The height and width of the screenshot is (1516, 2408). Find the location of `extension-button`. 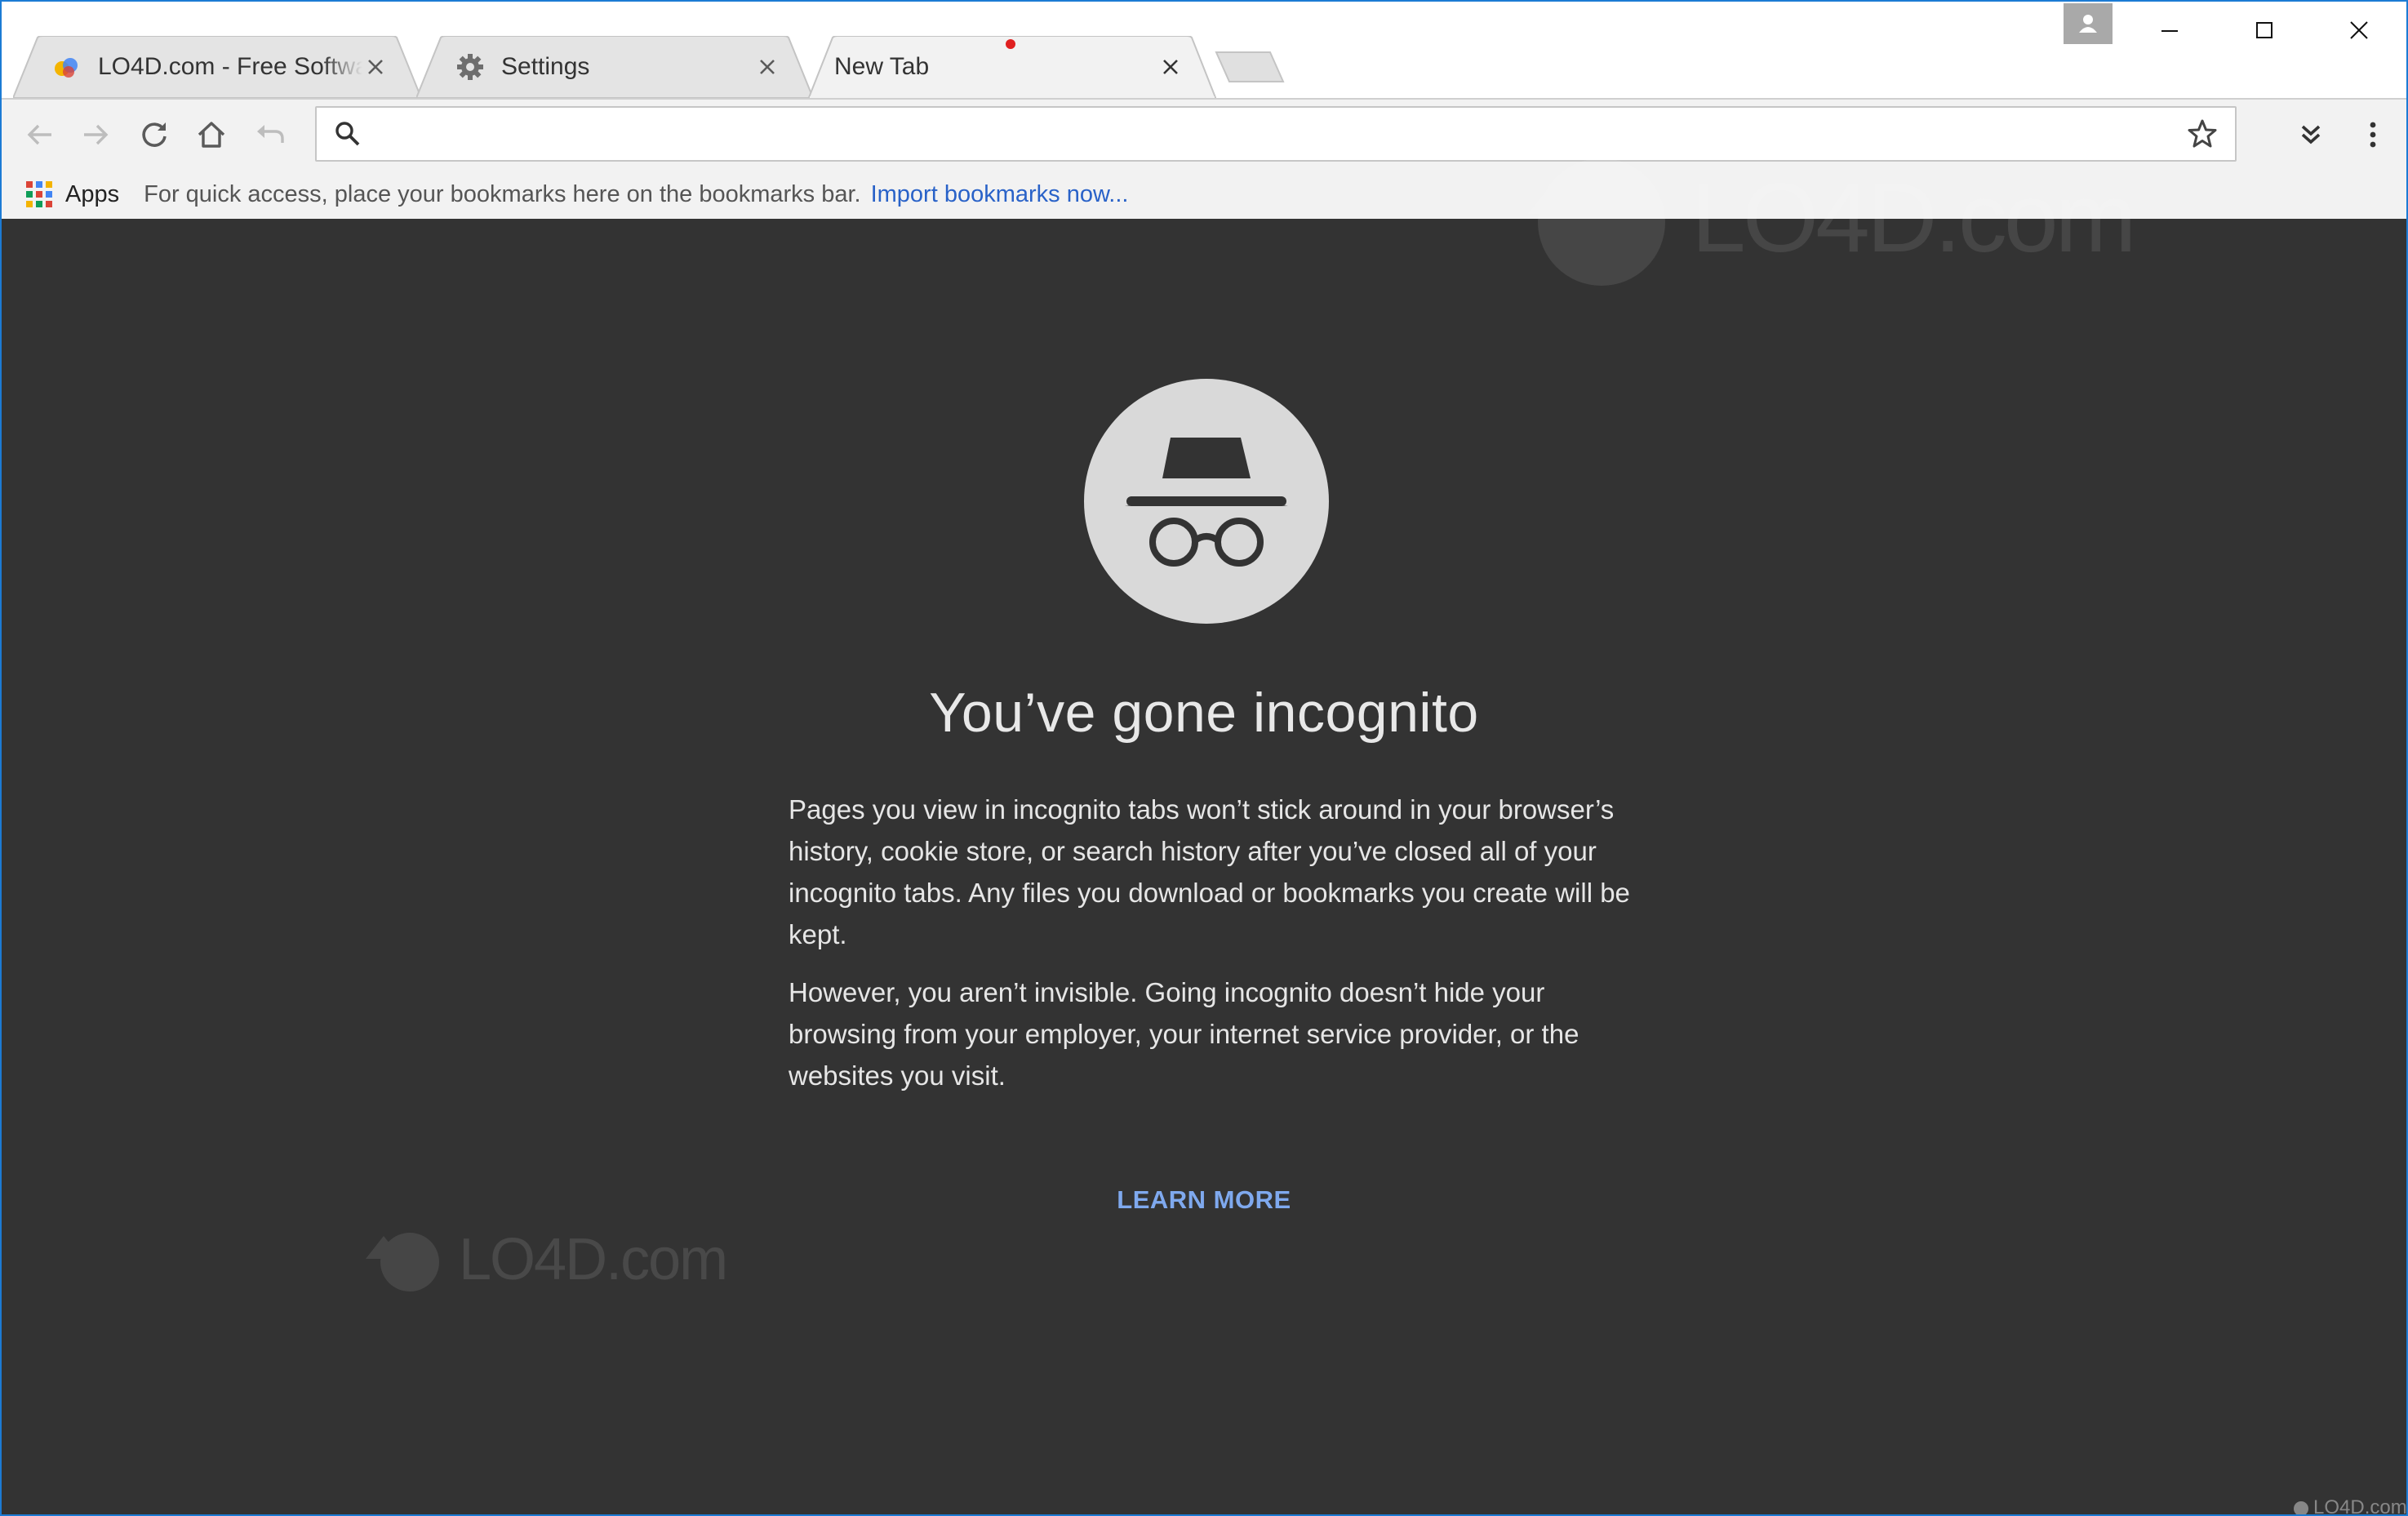

extension-button is located at coordinates (2311, 135).